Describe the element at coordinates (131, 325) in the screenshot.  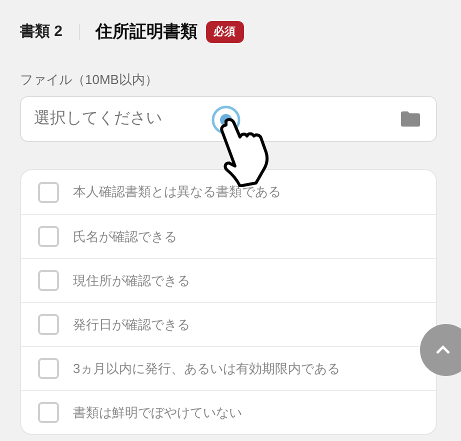
I see `checklist-item-label: 発行日が確認できる` at that location.